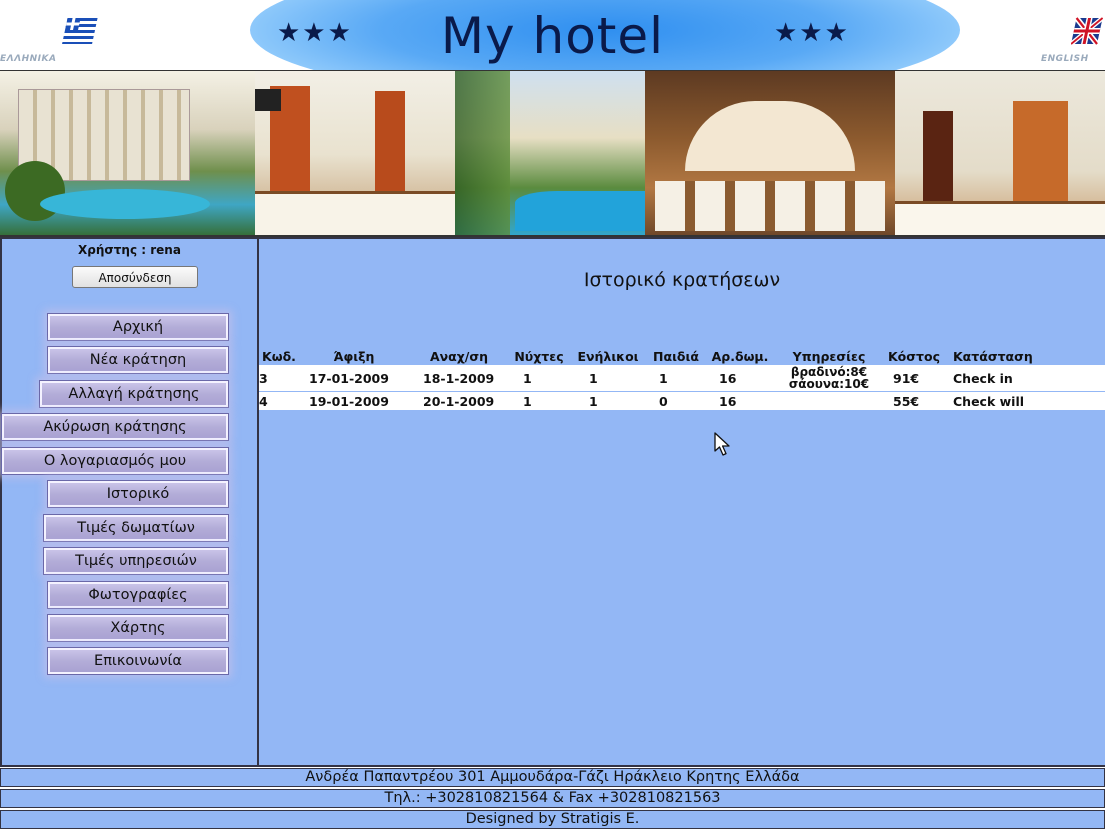 The width and height of the screenshot is (1105, 829). I want to click on page-title: Ιστορικό κρατήσεων, so click(682, 280).